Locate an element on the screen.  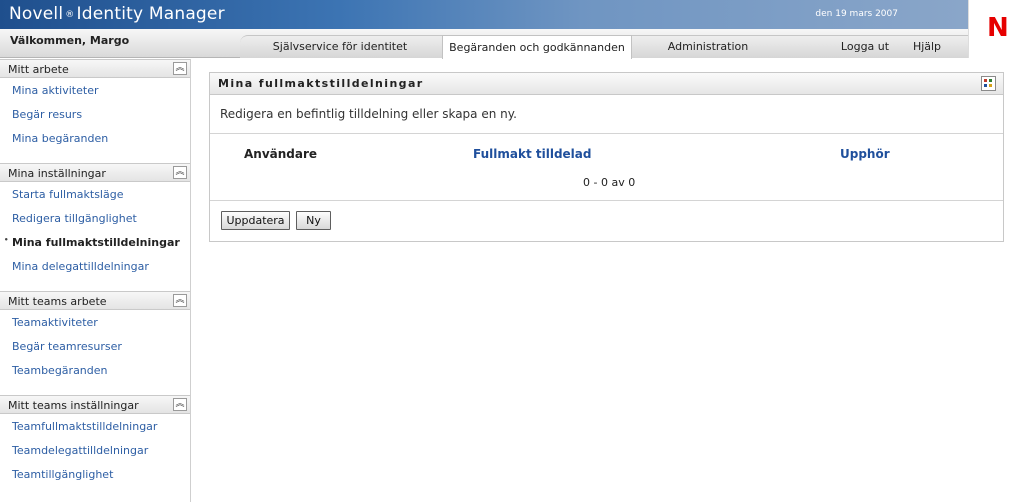
section-team-work: Mitt teams arbete ︽ is located at coordinates (95, 300).